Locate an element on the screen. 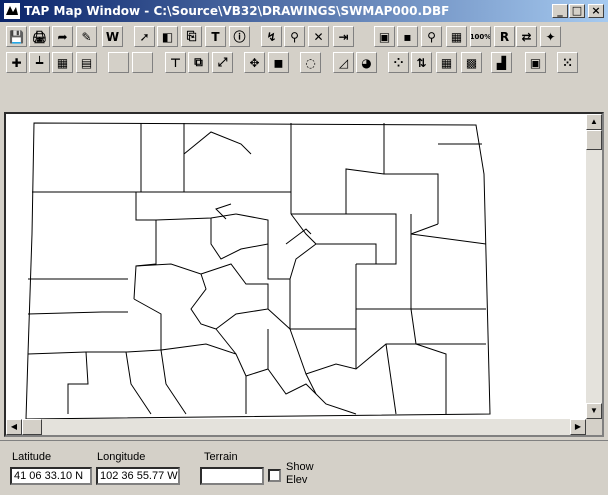 The image size is (608, 495). word-button: W is located at coordinates (112, 36).